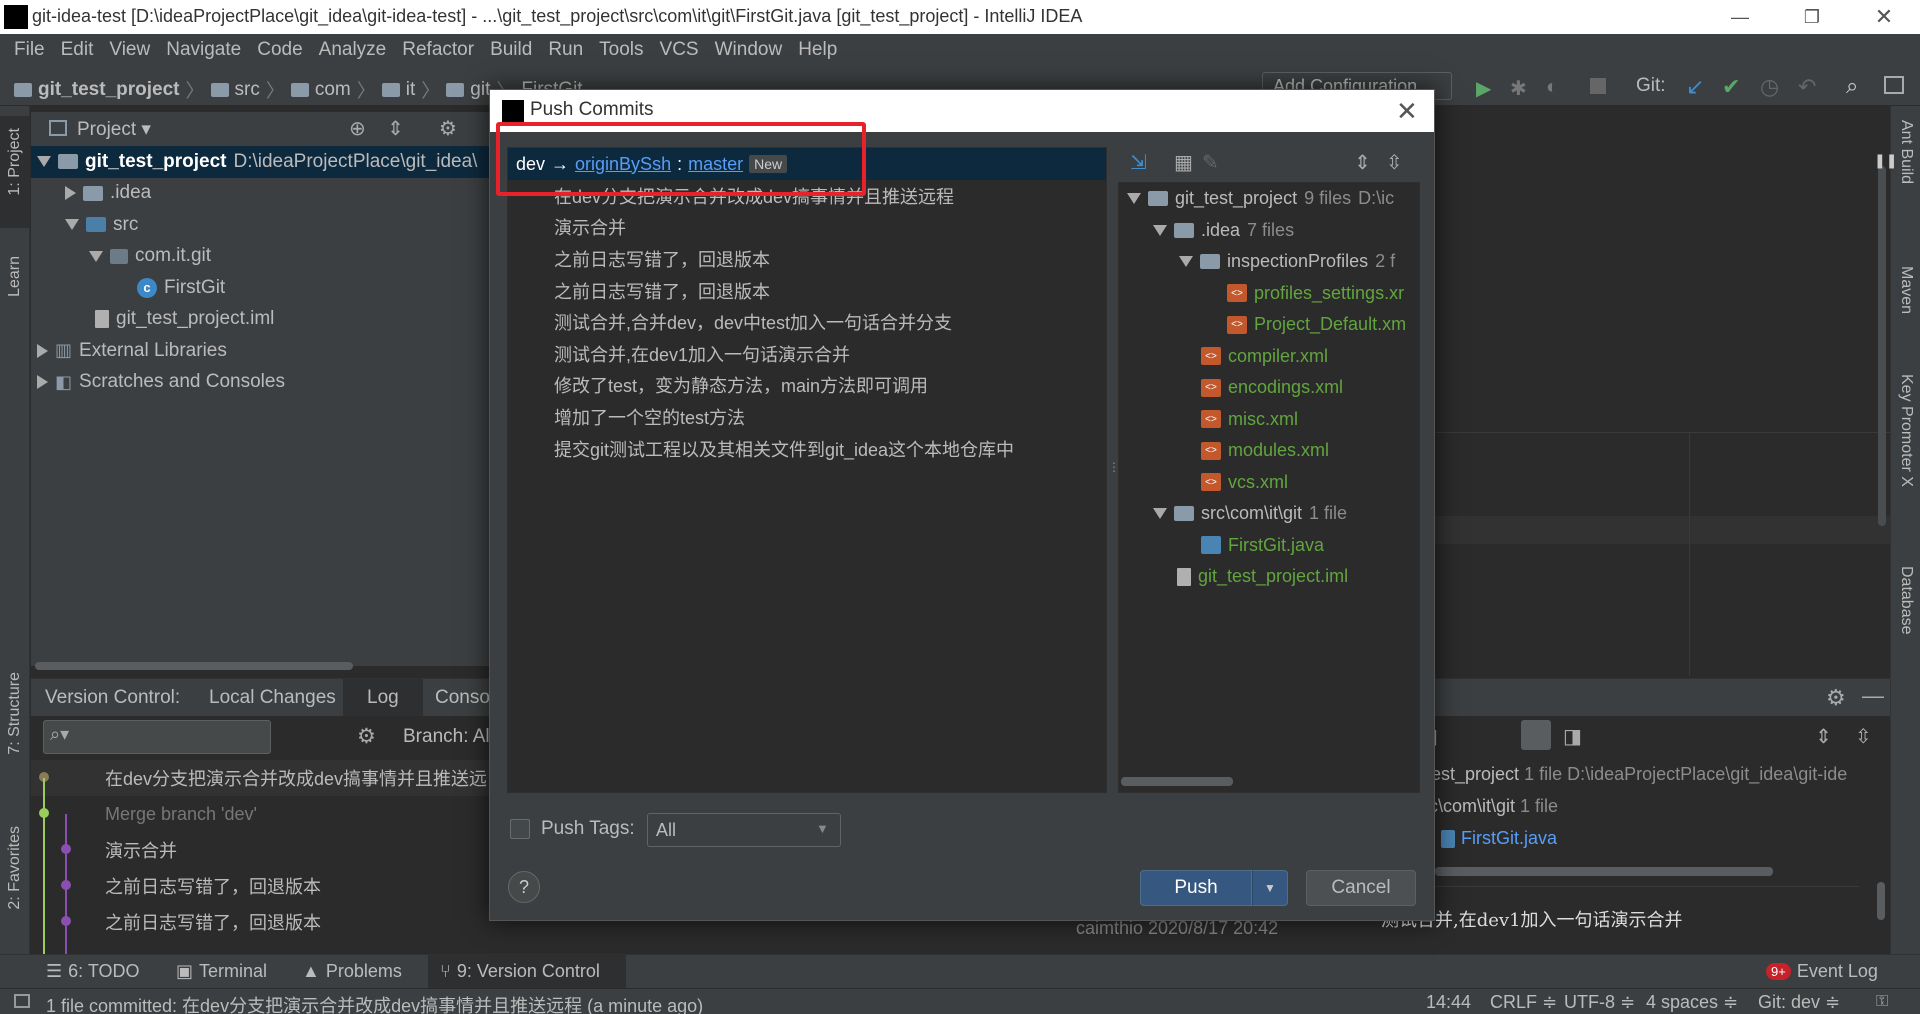  Describe the element at coordinates (1269, 577) in the screenshot. I see `file-item: git_test_project.iml` at that location.